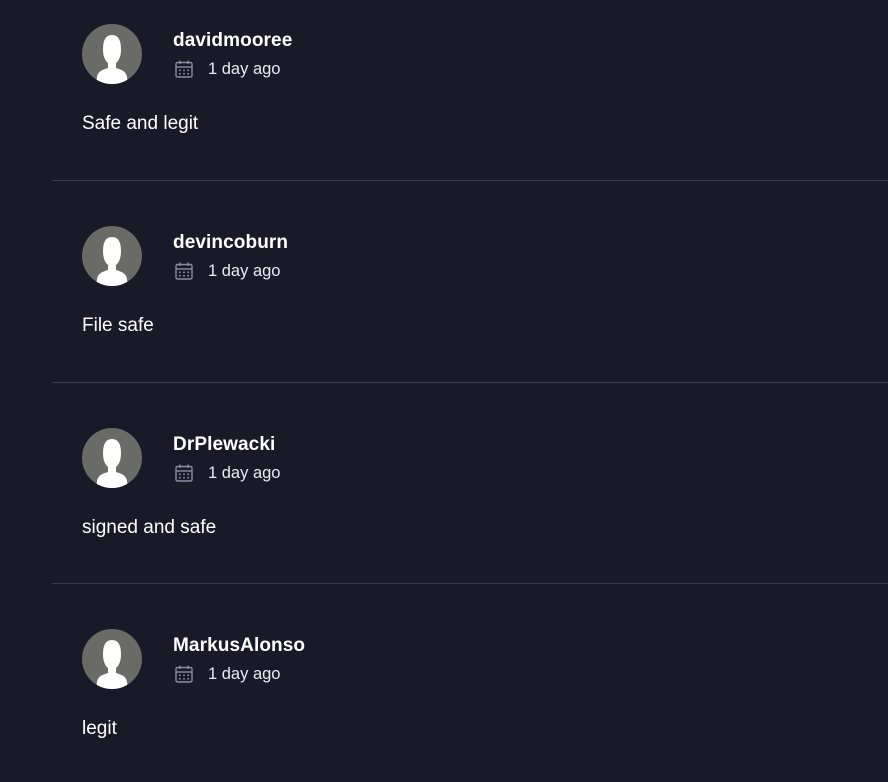 The height and width of the screenshot is (782, 888). What do you see at coordinates (232, 41) in the screenshot?
I see `comment-username: davidmooree` at bounding box center [232, 41].